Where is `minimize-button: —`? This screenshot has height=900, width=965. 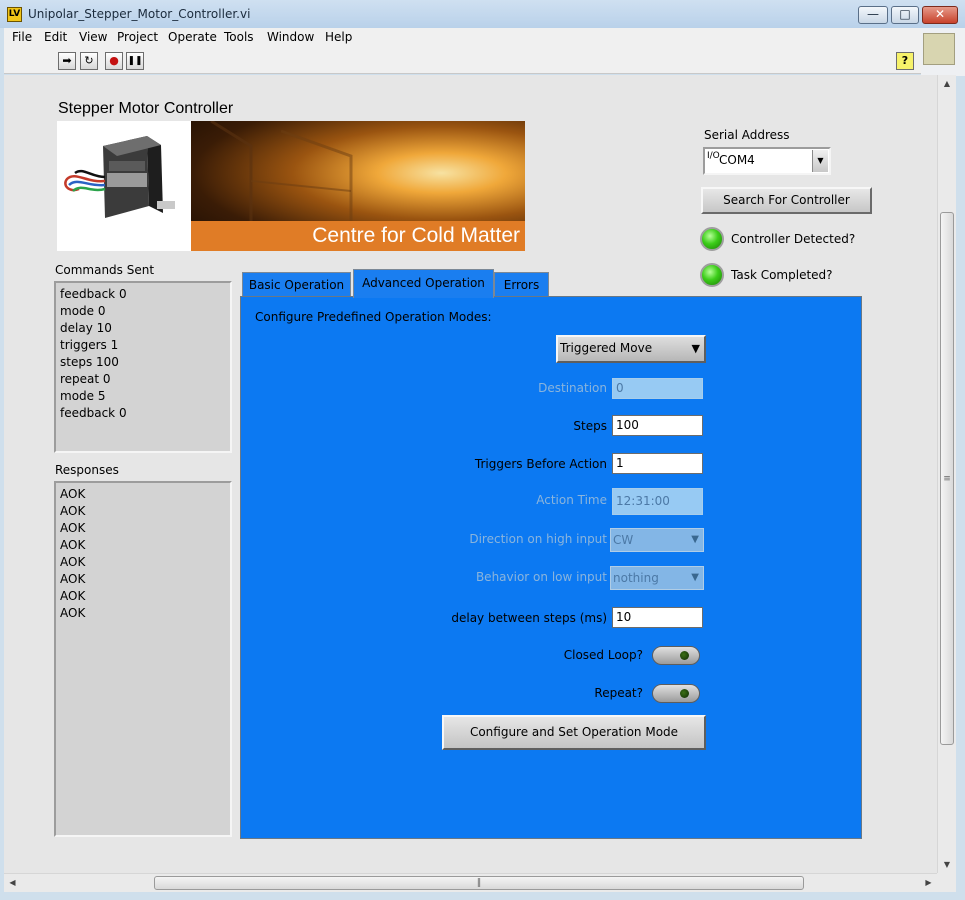 minimize-button: — is located at coordinates (873, 15).